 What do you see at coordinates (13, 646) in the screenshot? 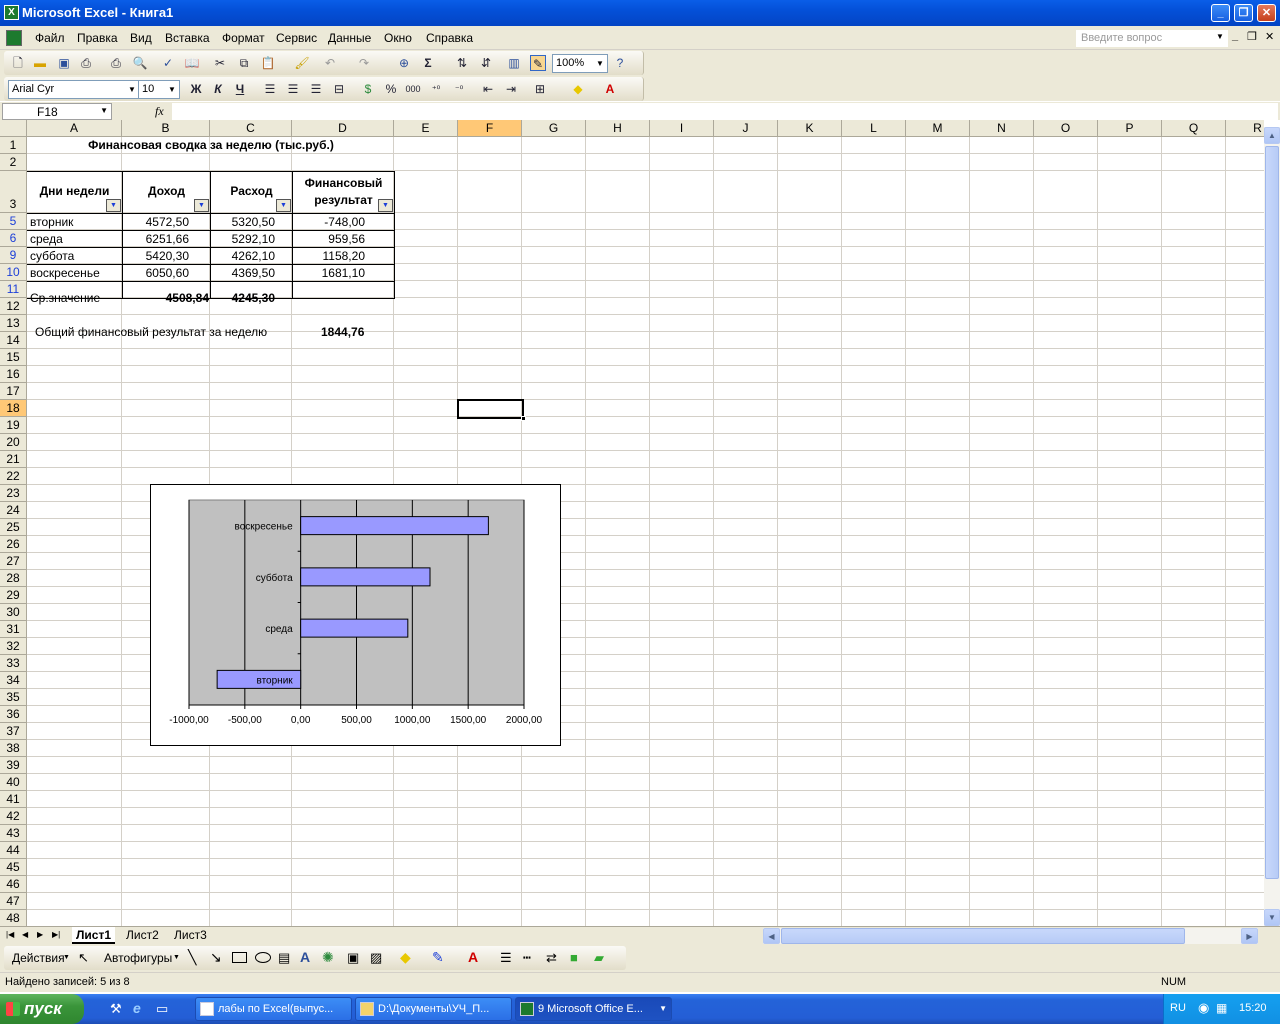
I see `row-header-32: 32` at bounding box center [13, 646].